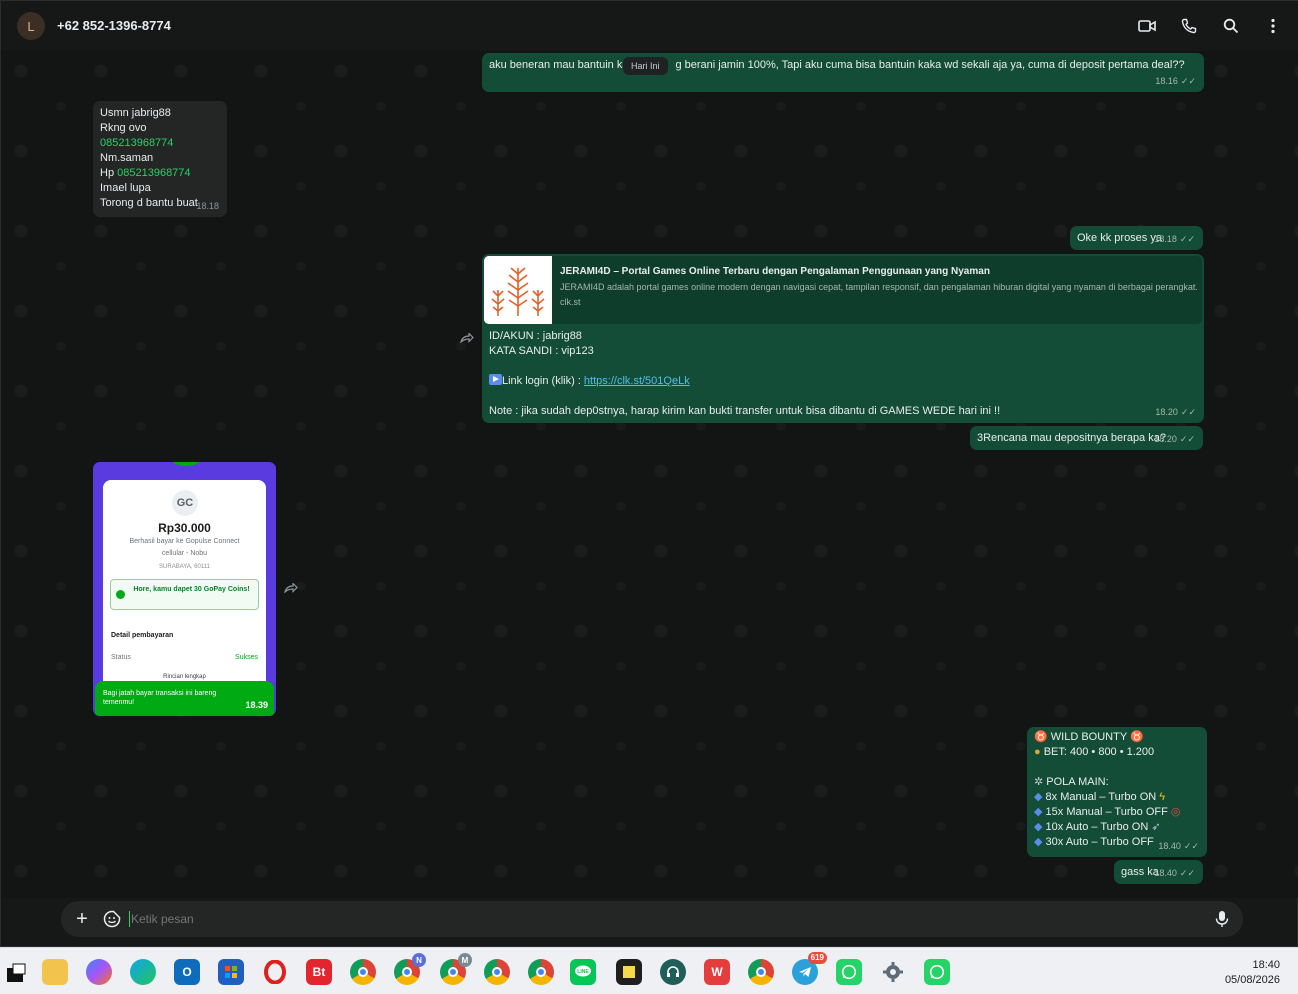 This screenshot has width=1298, height=994. Describe the element at coordinates (1147, 26) in the screenshot. I see `video-call-icon` at that location.